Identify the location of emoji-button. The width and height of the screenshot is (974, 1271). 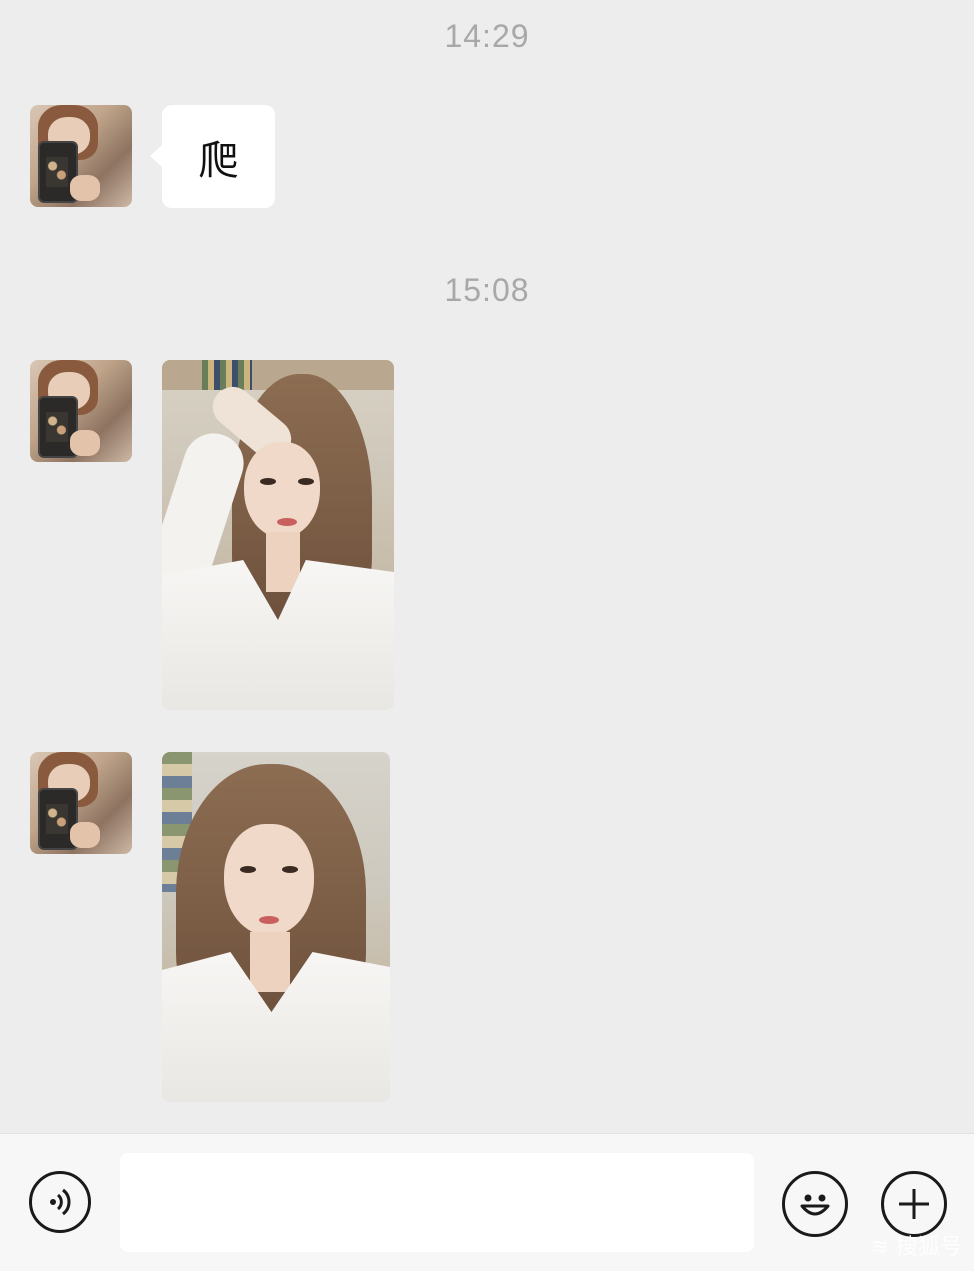
(815, 1204).